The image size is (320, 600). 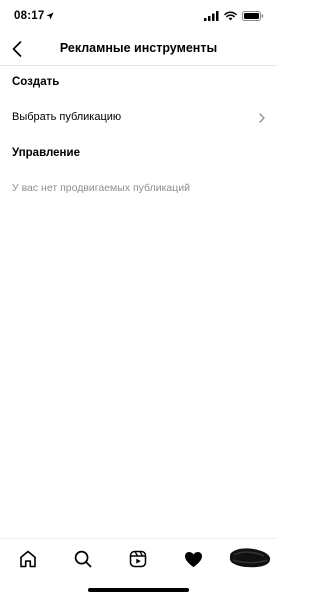 I want to click on home-indicator, so click(x=138, y=590).